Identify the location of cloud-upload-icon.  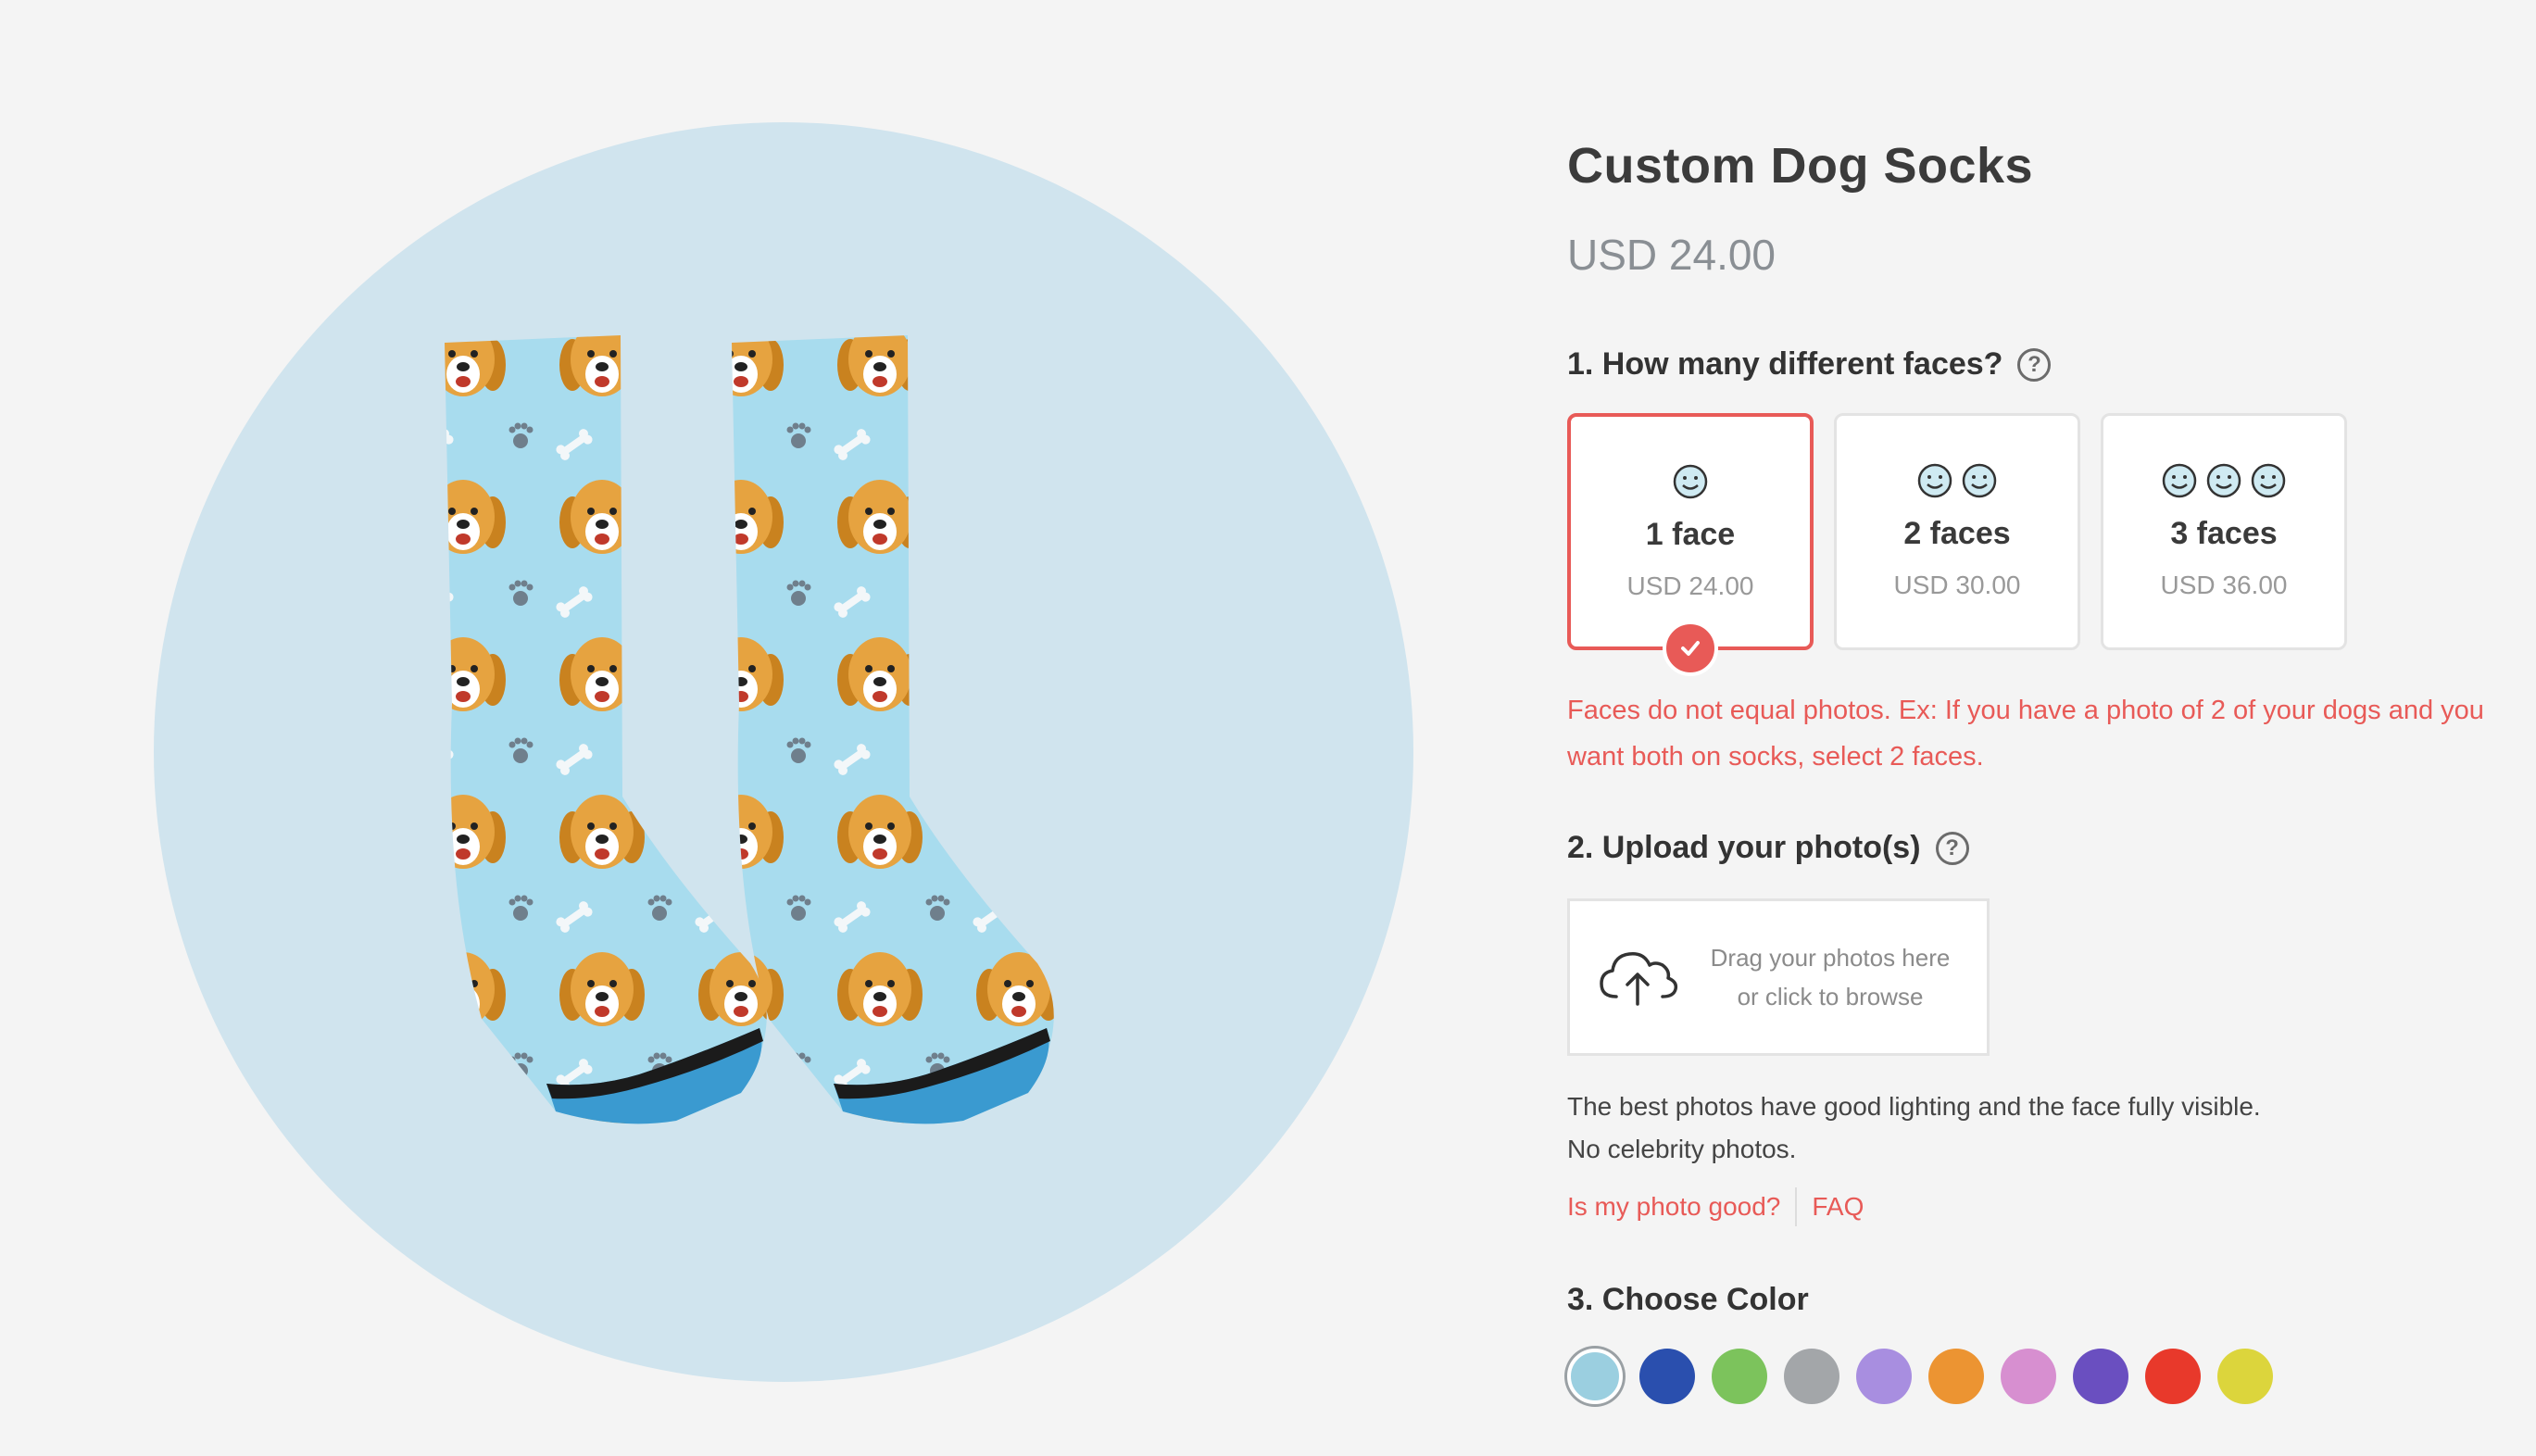
(1639, 979).